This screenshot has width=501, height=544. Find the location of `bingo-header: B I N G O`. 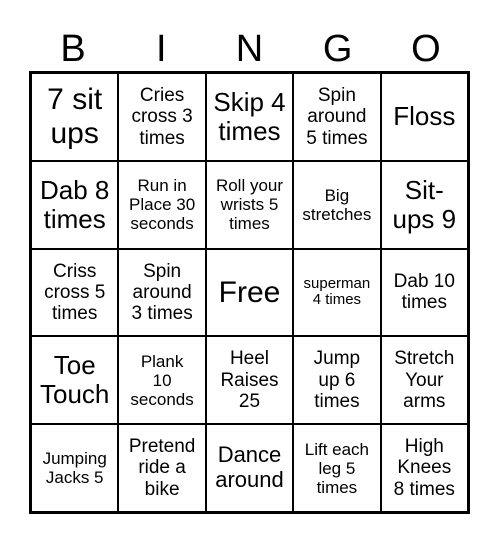

bingo-header: B I N G O is located at coordinates (249, 49).